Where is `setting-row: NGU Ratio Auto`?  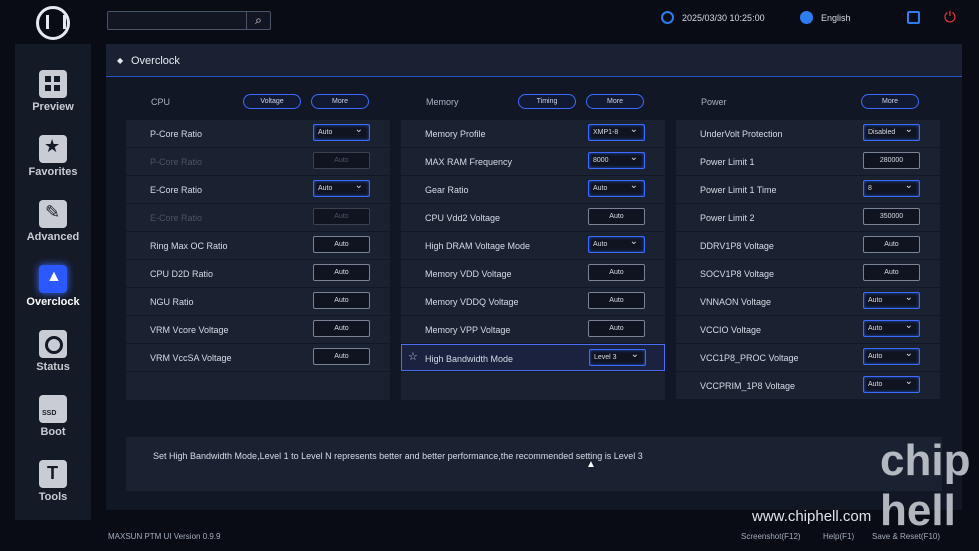
setting-row: NGU Ratio Auto is located at coordinates (258, 301).